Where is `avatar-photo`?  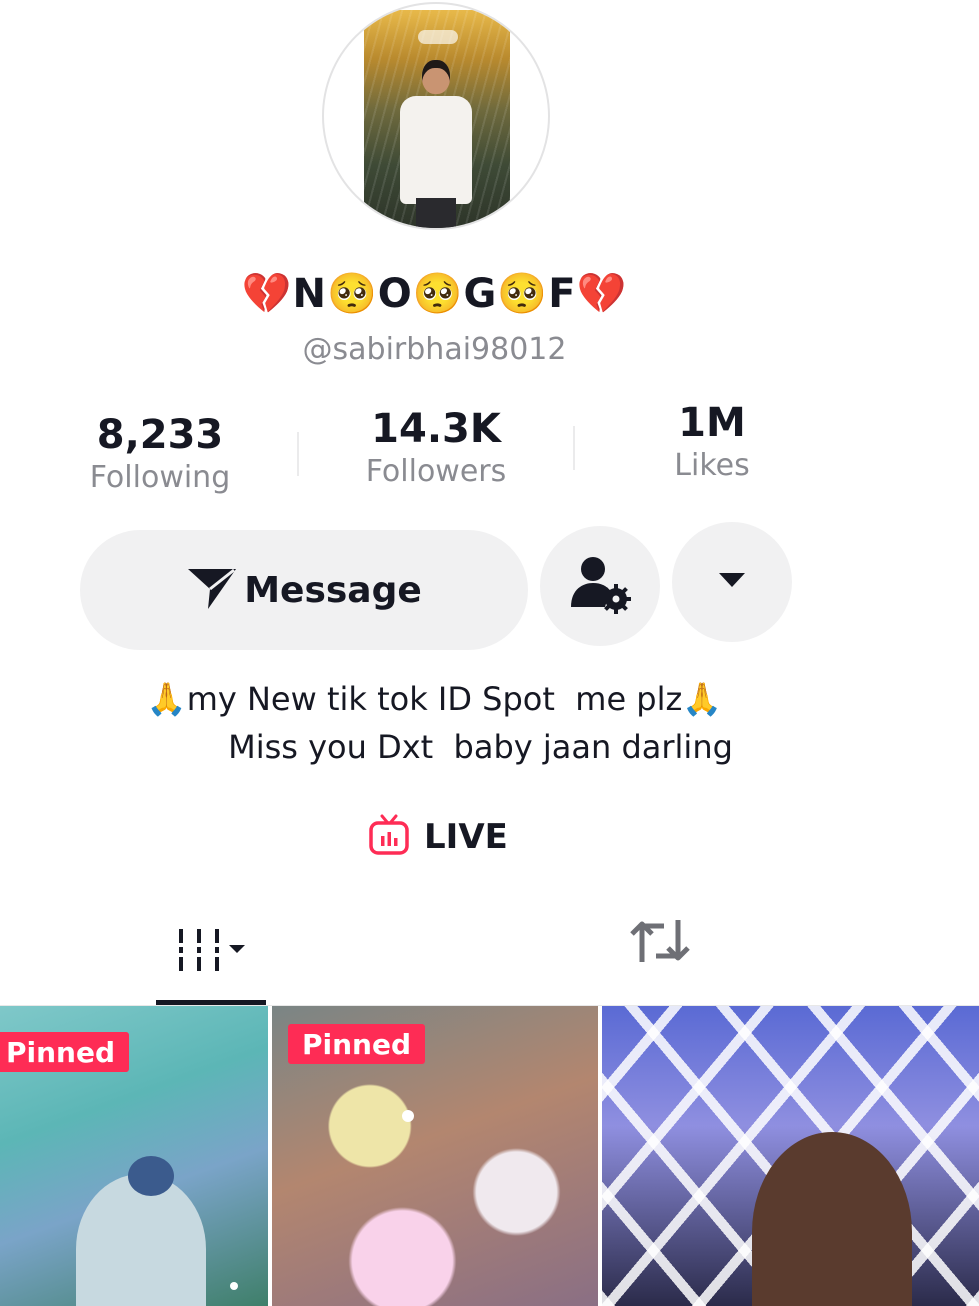
avatar-photo is located at coordinates (437, 119).